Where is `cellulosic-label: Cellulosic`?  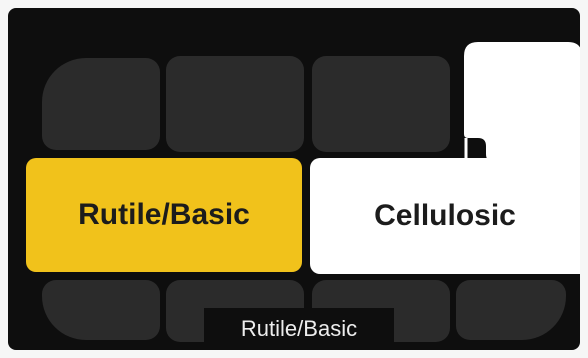
cellulosic-label: Cellulosic is located at coordinates (445, 215).